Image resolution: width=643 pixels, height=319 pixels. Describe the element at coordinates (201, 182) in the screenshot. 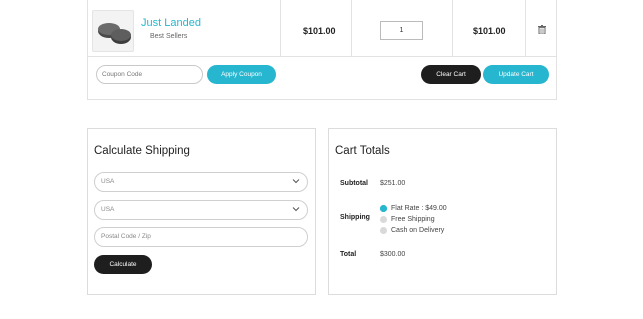

I see `country-select: USA` at that location.